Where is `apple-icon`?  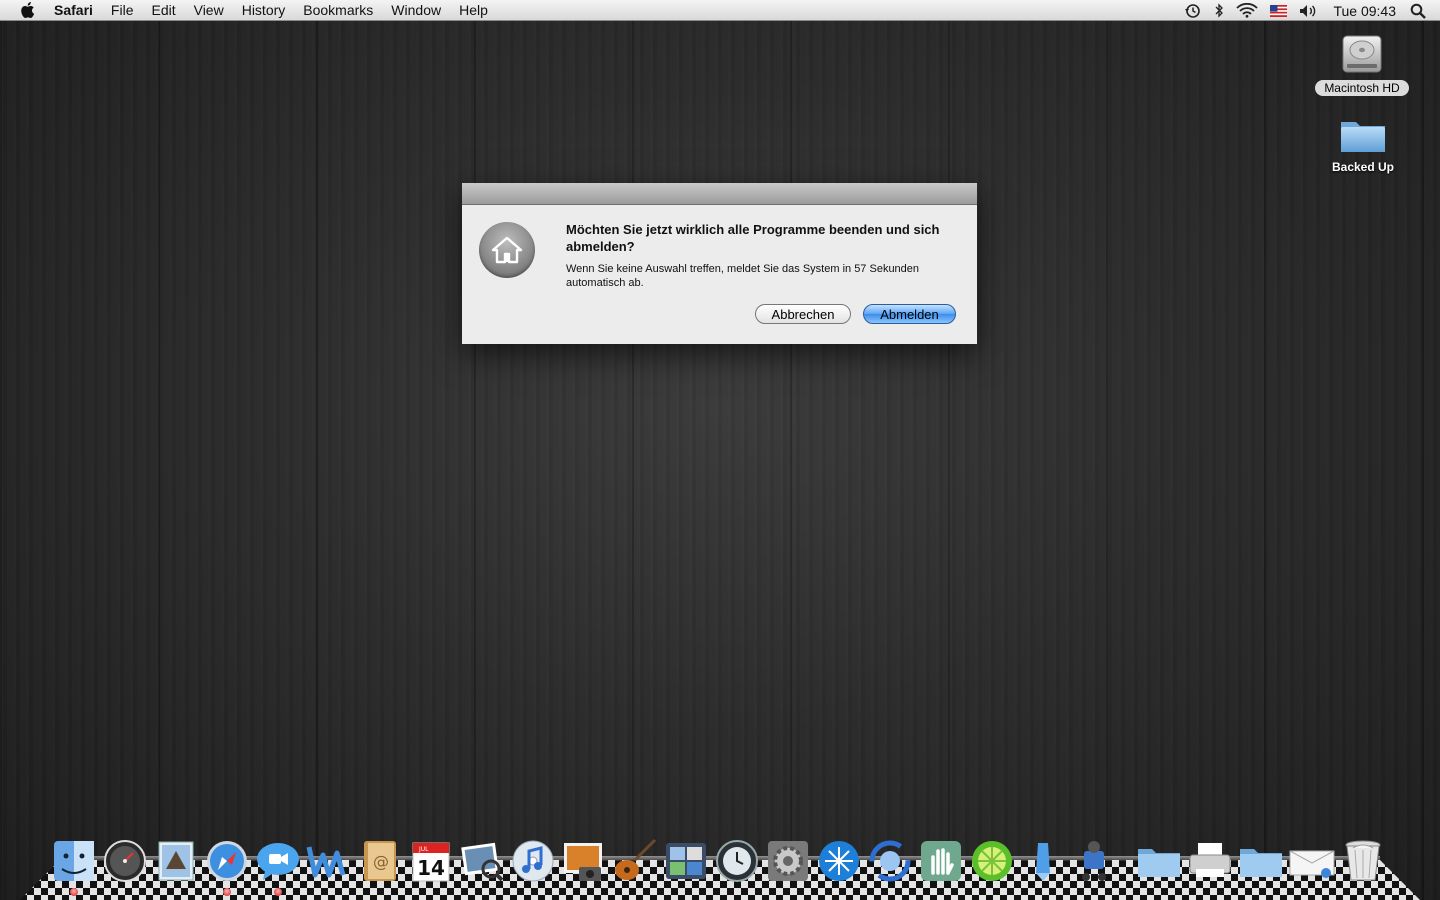 apple-icon is located at coordinates (28, 10).